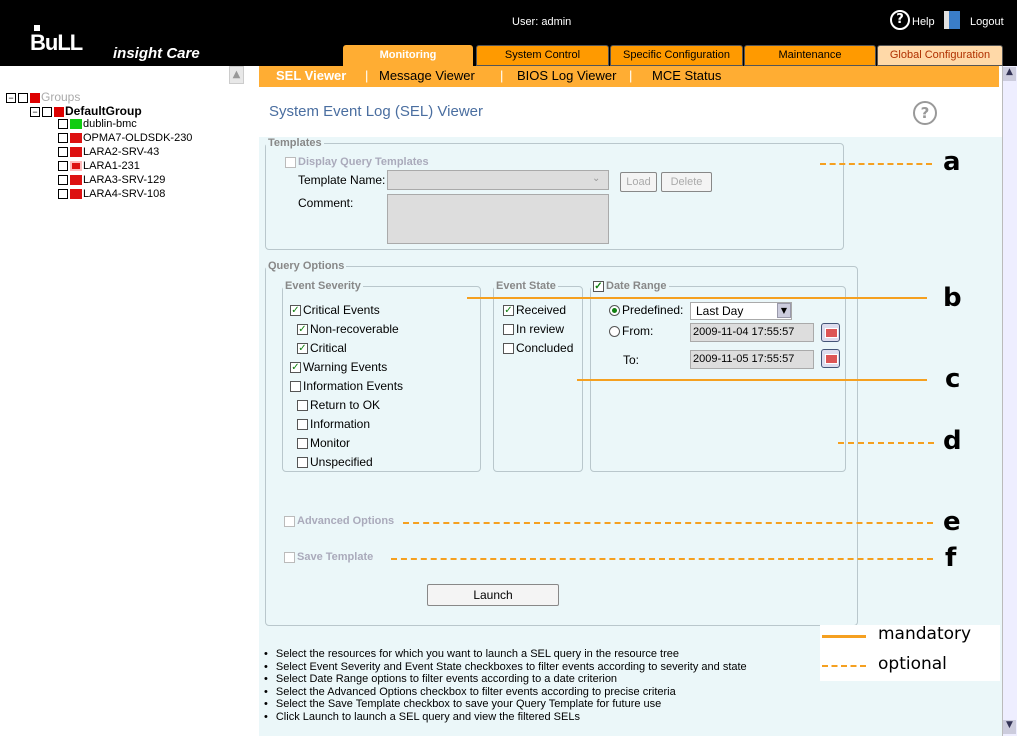 This screenshot has height=736, width=1017. I want to click on subtab-sel-viewer: SEL Viewer, so click(311, 75).